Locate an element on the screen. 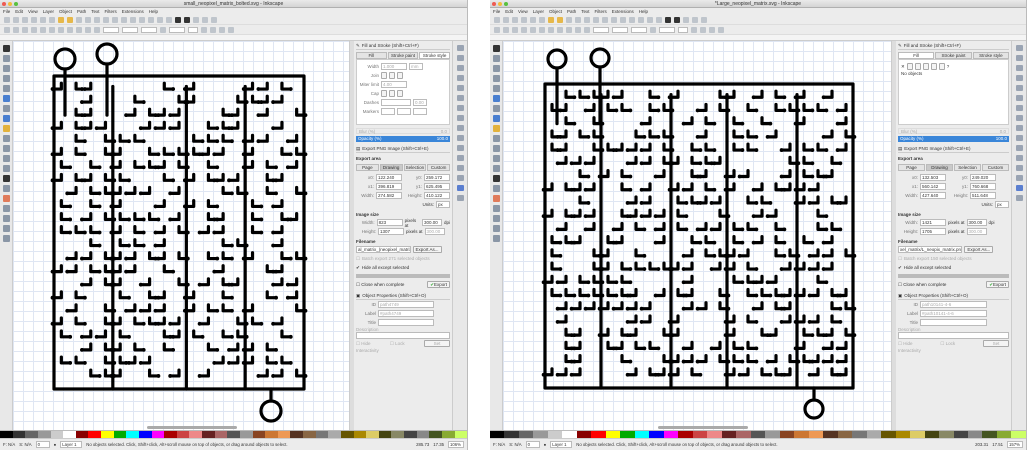  unset-paint-button: ? is located at coordinates (948, 66).